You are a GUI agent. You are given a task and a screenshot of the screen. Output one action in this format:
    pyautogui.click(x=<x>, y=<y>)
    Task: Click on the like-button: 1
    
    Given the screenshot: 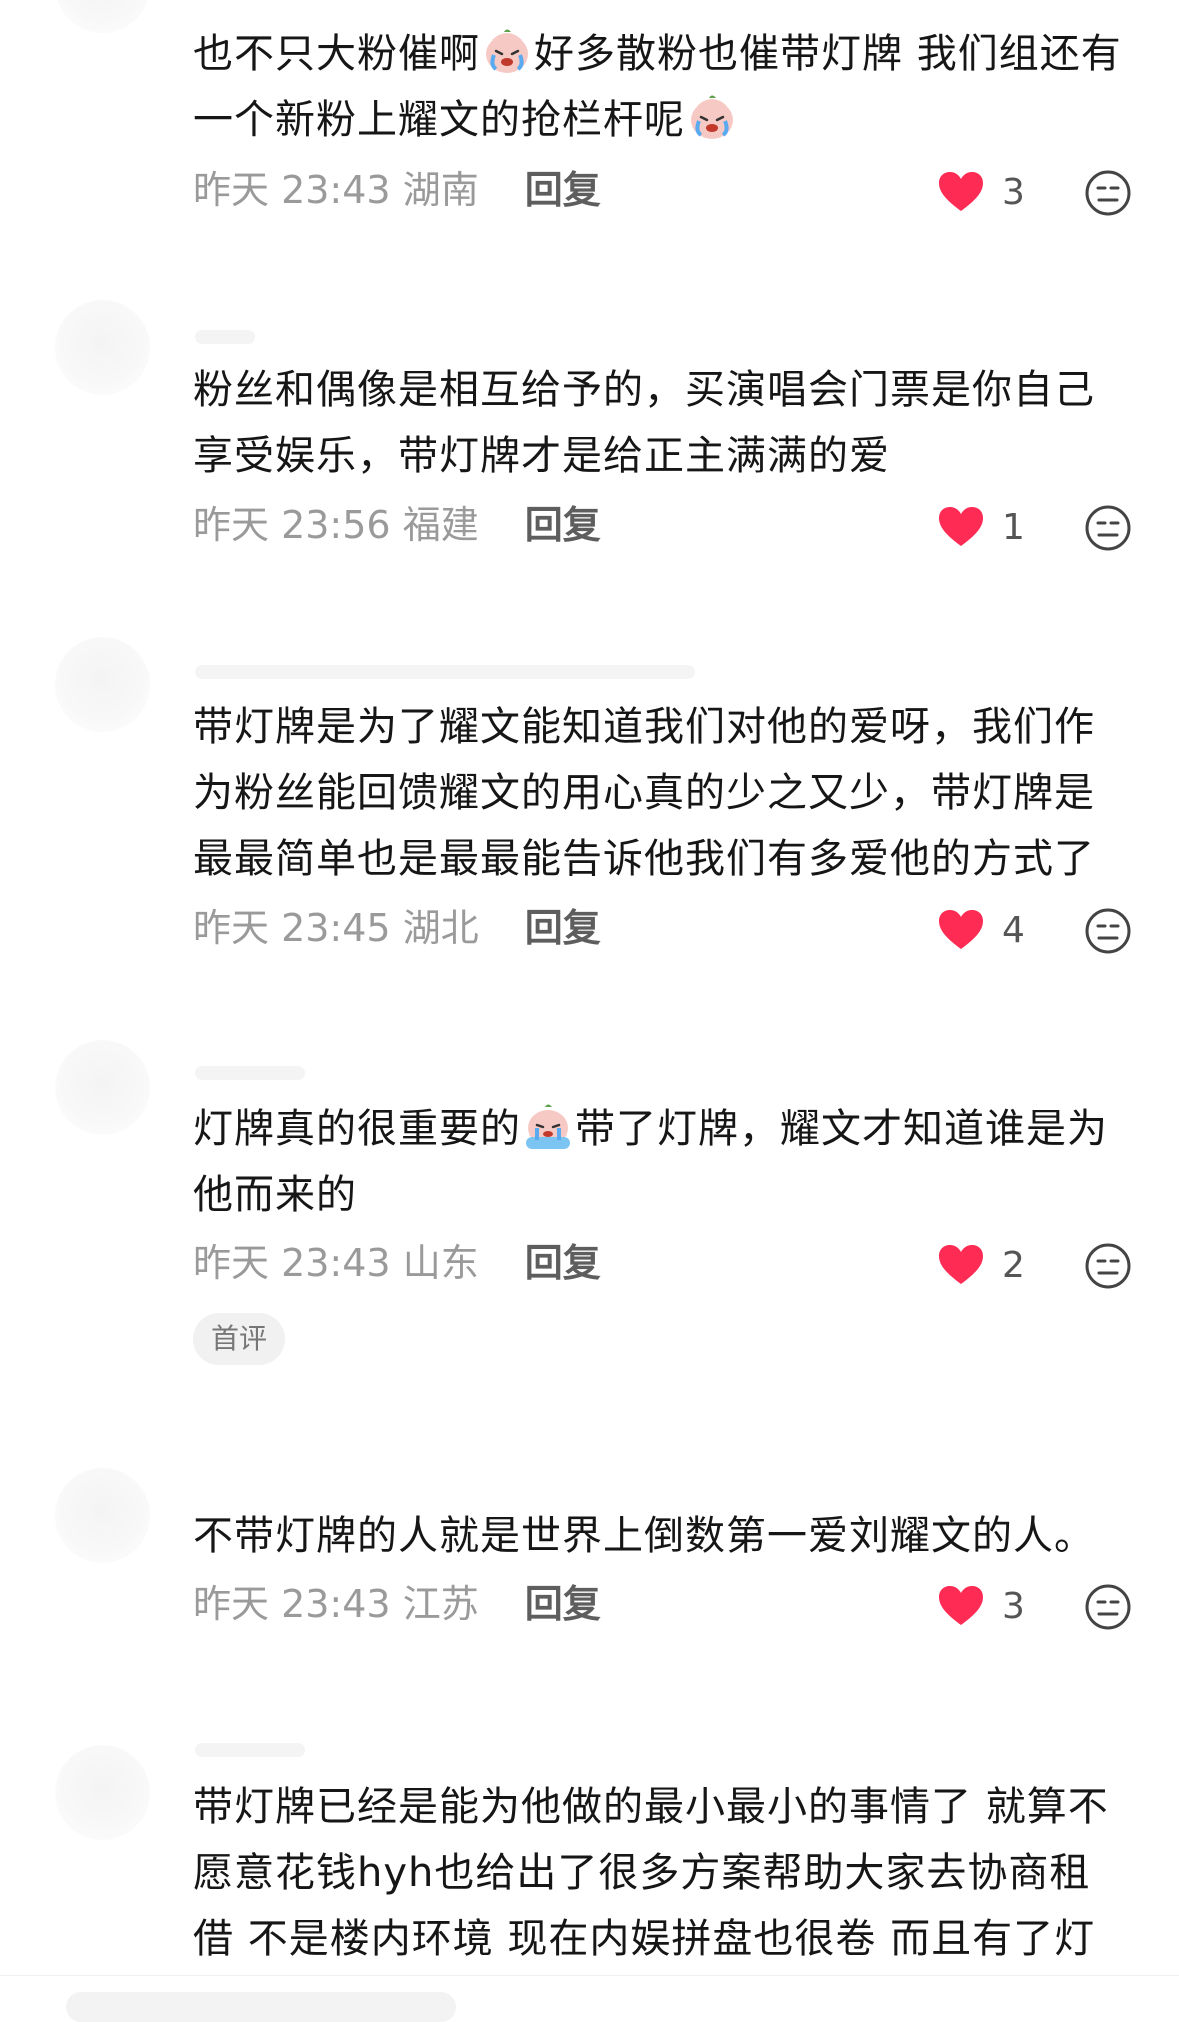 What is the action you would take?
    pyautogui.click(x=981, y=527)
    